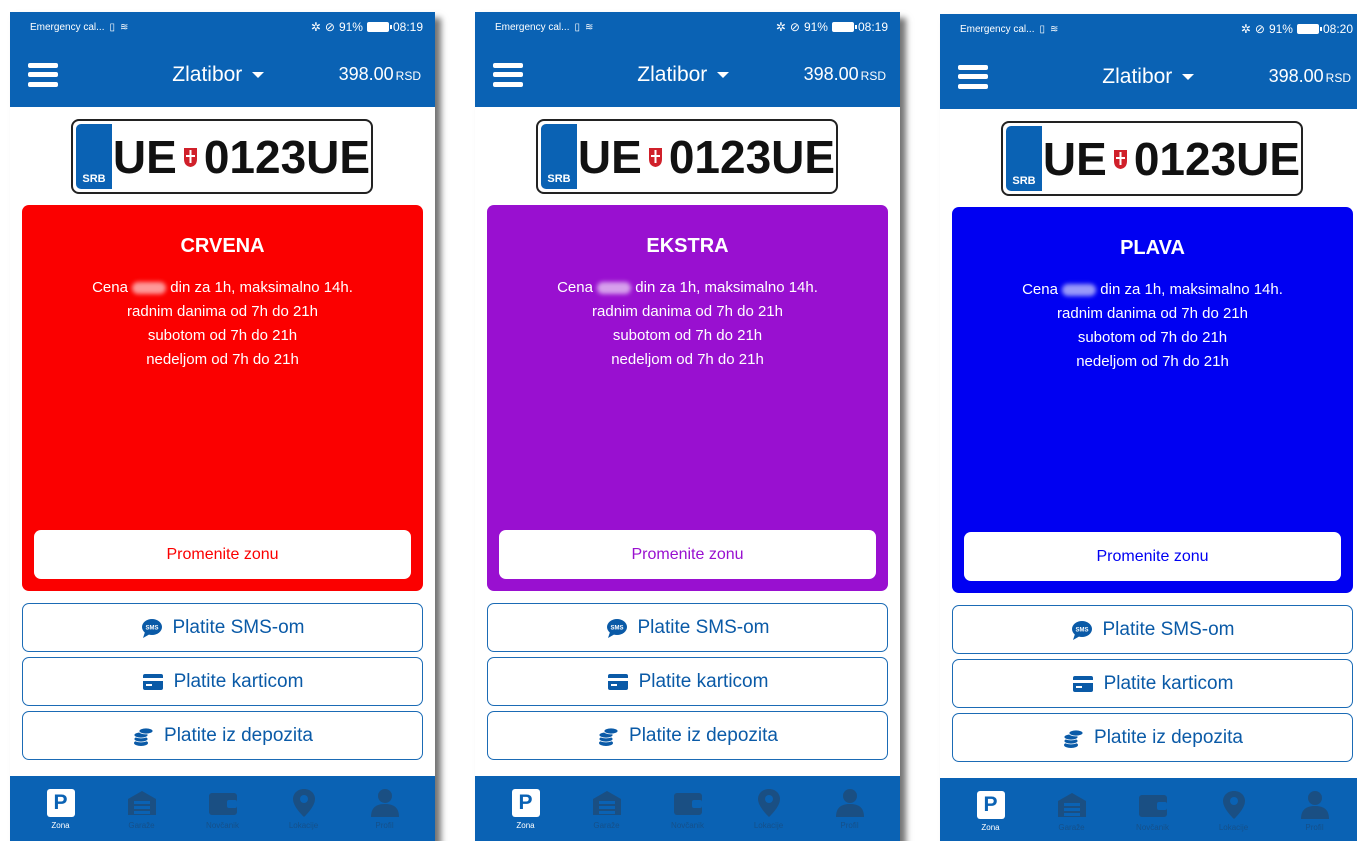 This screenshot has width=1357, height=841. Describe the element at coordinates (152, 681) in the screenshot. I see `credit-card-icon` at that location.